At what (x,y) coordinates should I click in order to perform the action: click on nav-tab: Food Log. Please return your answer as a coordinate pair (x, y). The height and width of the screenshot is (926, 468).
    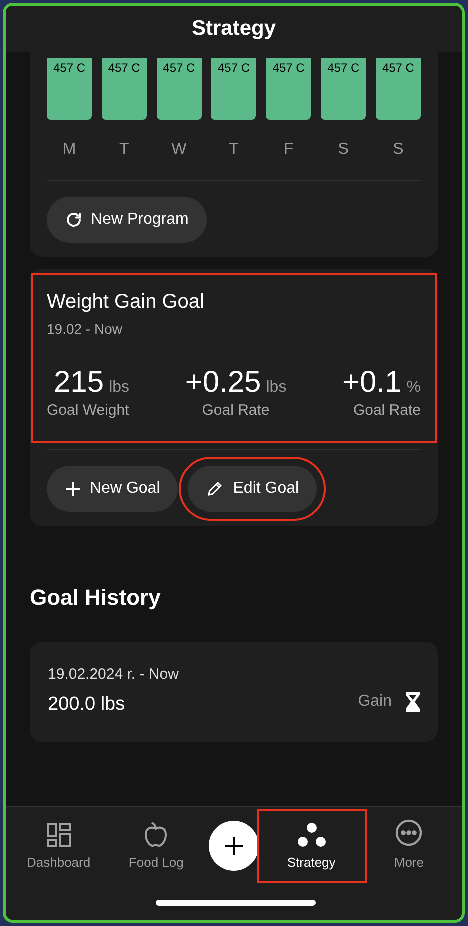
    Looking at the image, I should click on (156, 845).